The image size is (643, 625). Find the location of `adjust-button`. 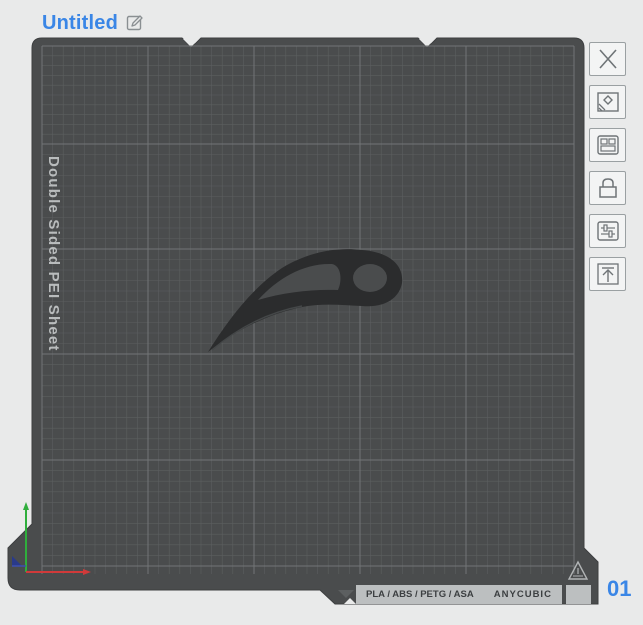

adjust-button is located at coordinates (607, 231).